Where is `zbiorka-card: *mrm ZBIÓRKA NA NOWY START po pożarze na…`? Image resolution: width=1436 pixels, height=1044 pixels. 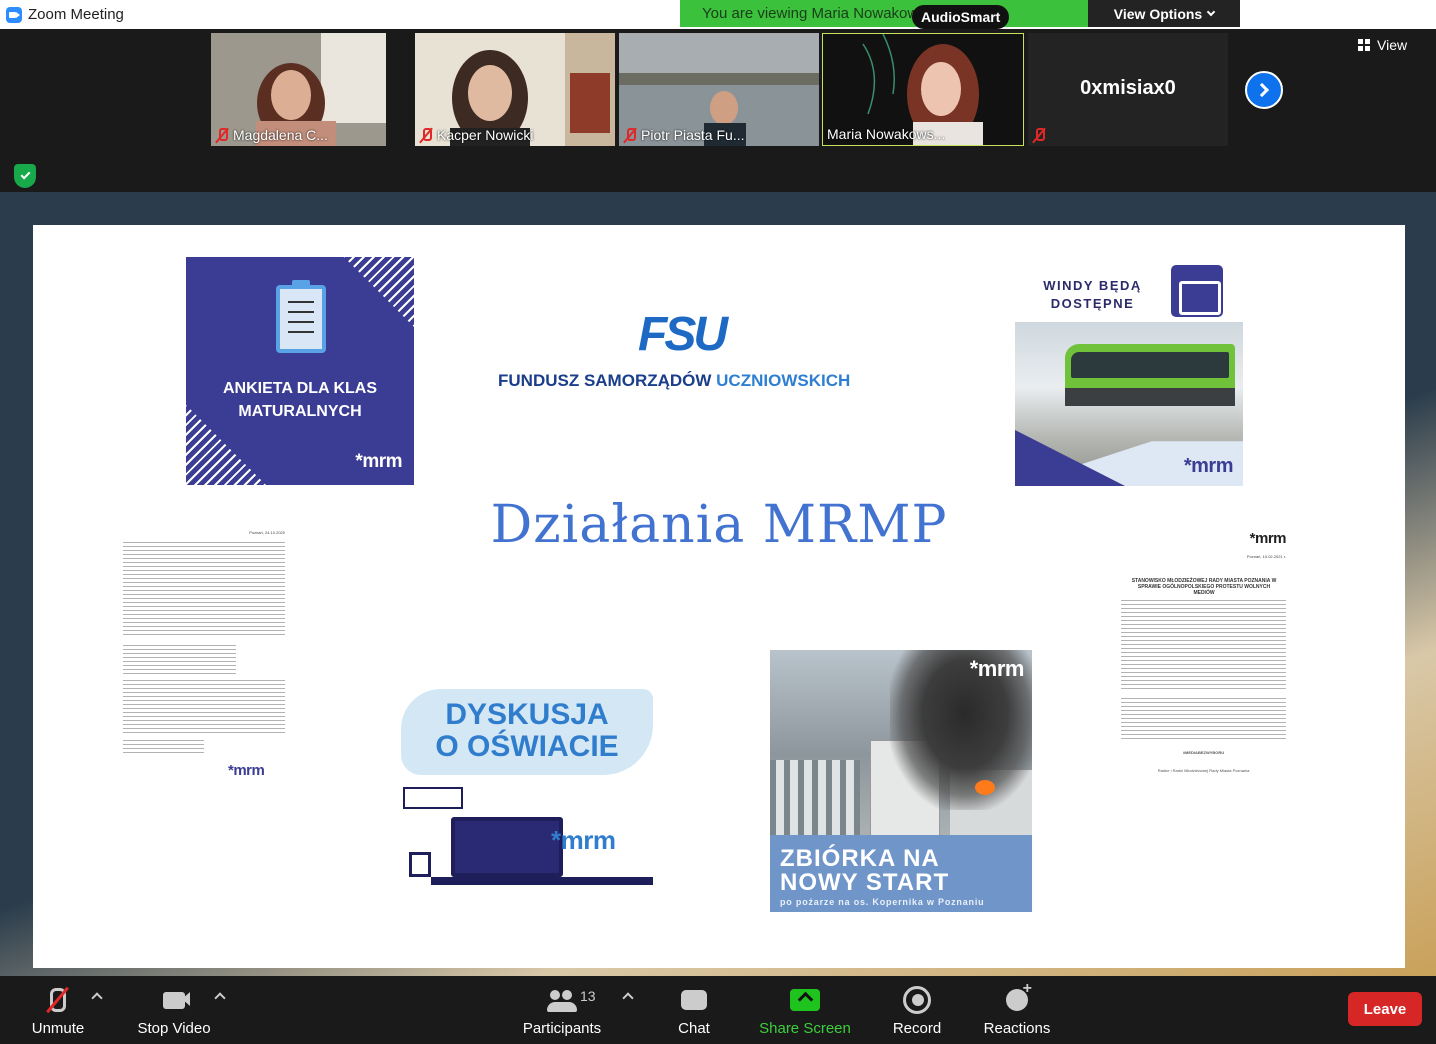 zbiorka-card: *mrm ZBIÓRKA NA NOWY START po pożarze na… is located at coordinates (901, 781).